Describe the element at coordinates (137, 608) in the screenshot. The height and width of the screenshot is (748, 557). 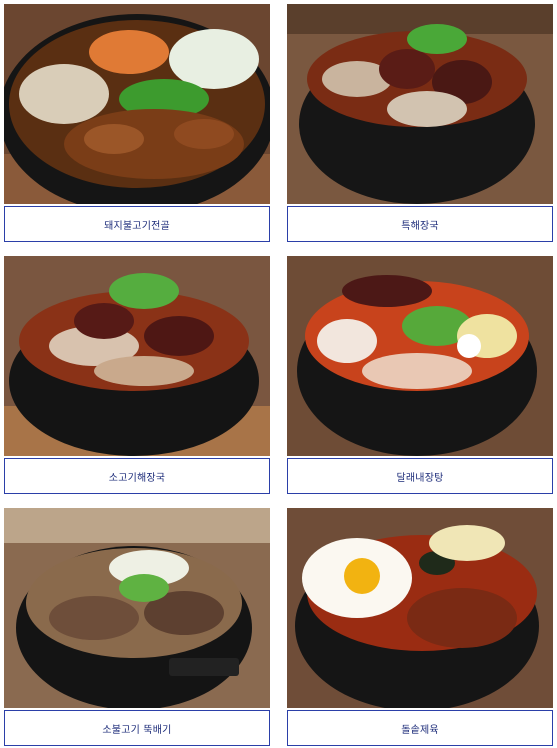
I see `beef-bulgogi-ttukbaegi-photo` at that location.